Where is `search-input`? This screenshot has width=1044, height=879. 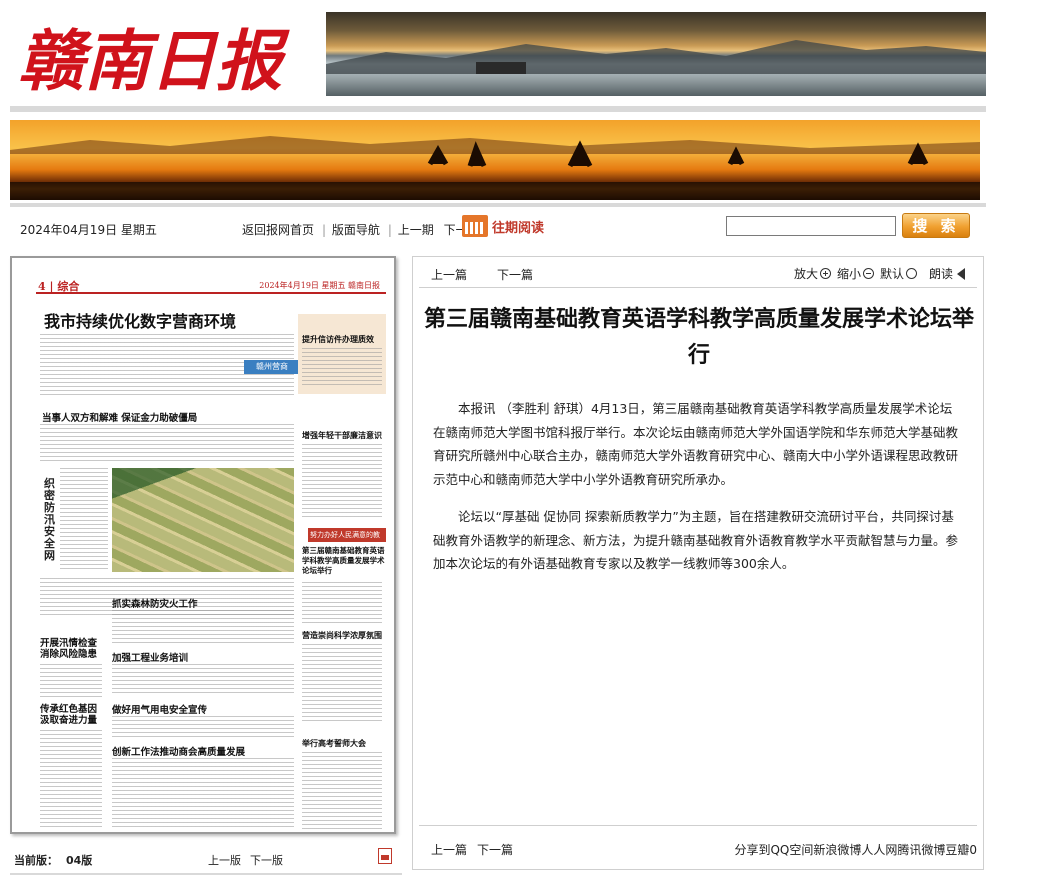 search-input is located at coordinates (811, 226).